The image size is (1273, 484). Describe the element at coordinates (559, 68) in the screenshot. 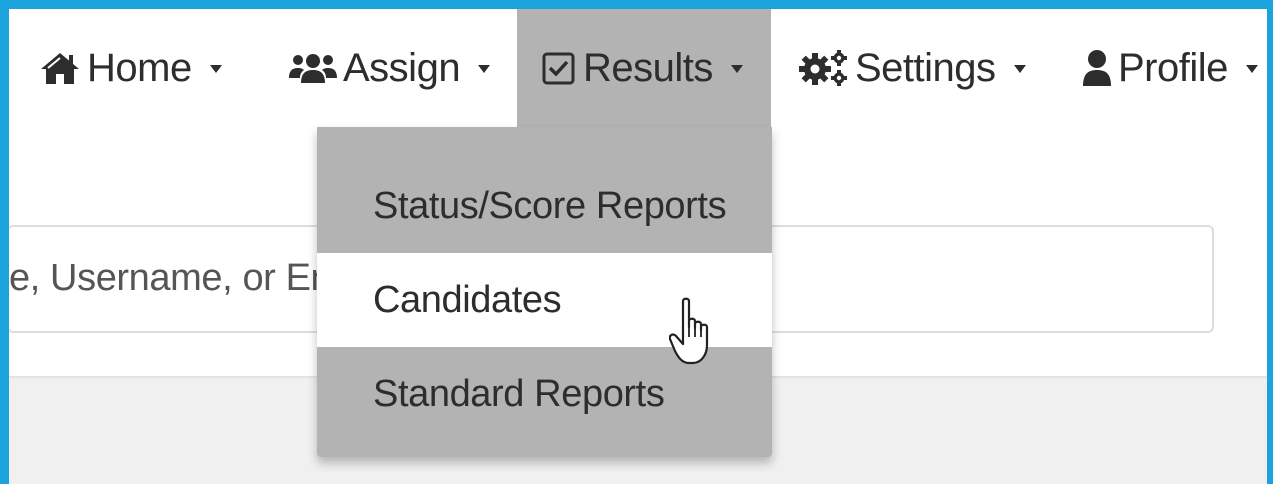

I see `checkbox-icon` at that location.